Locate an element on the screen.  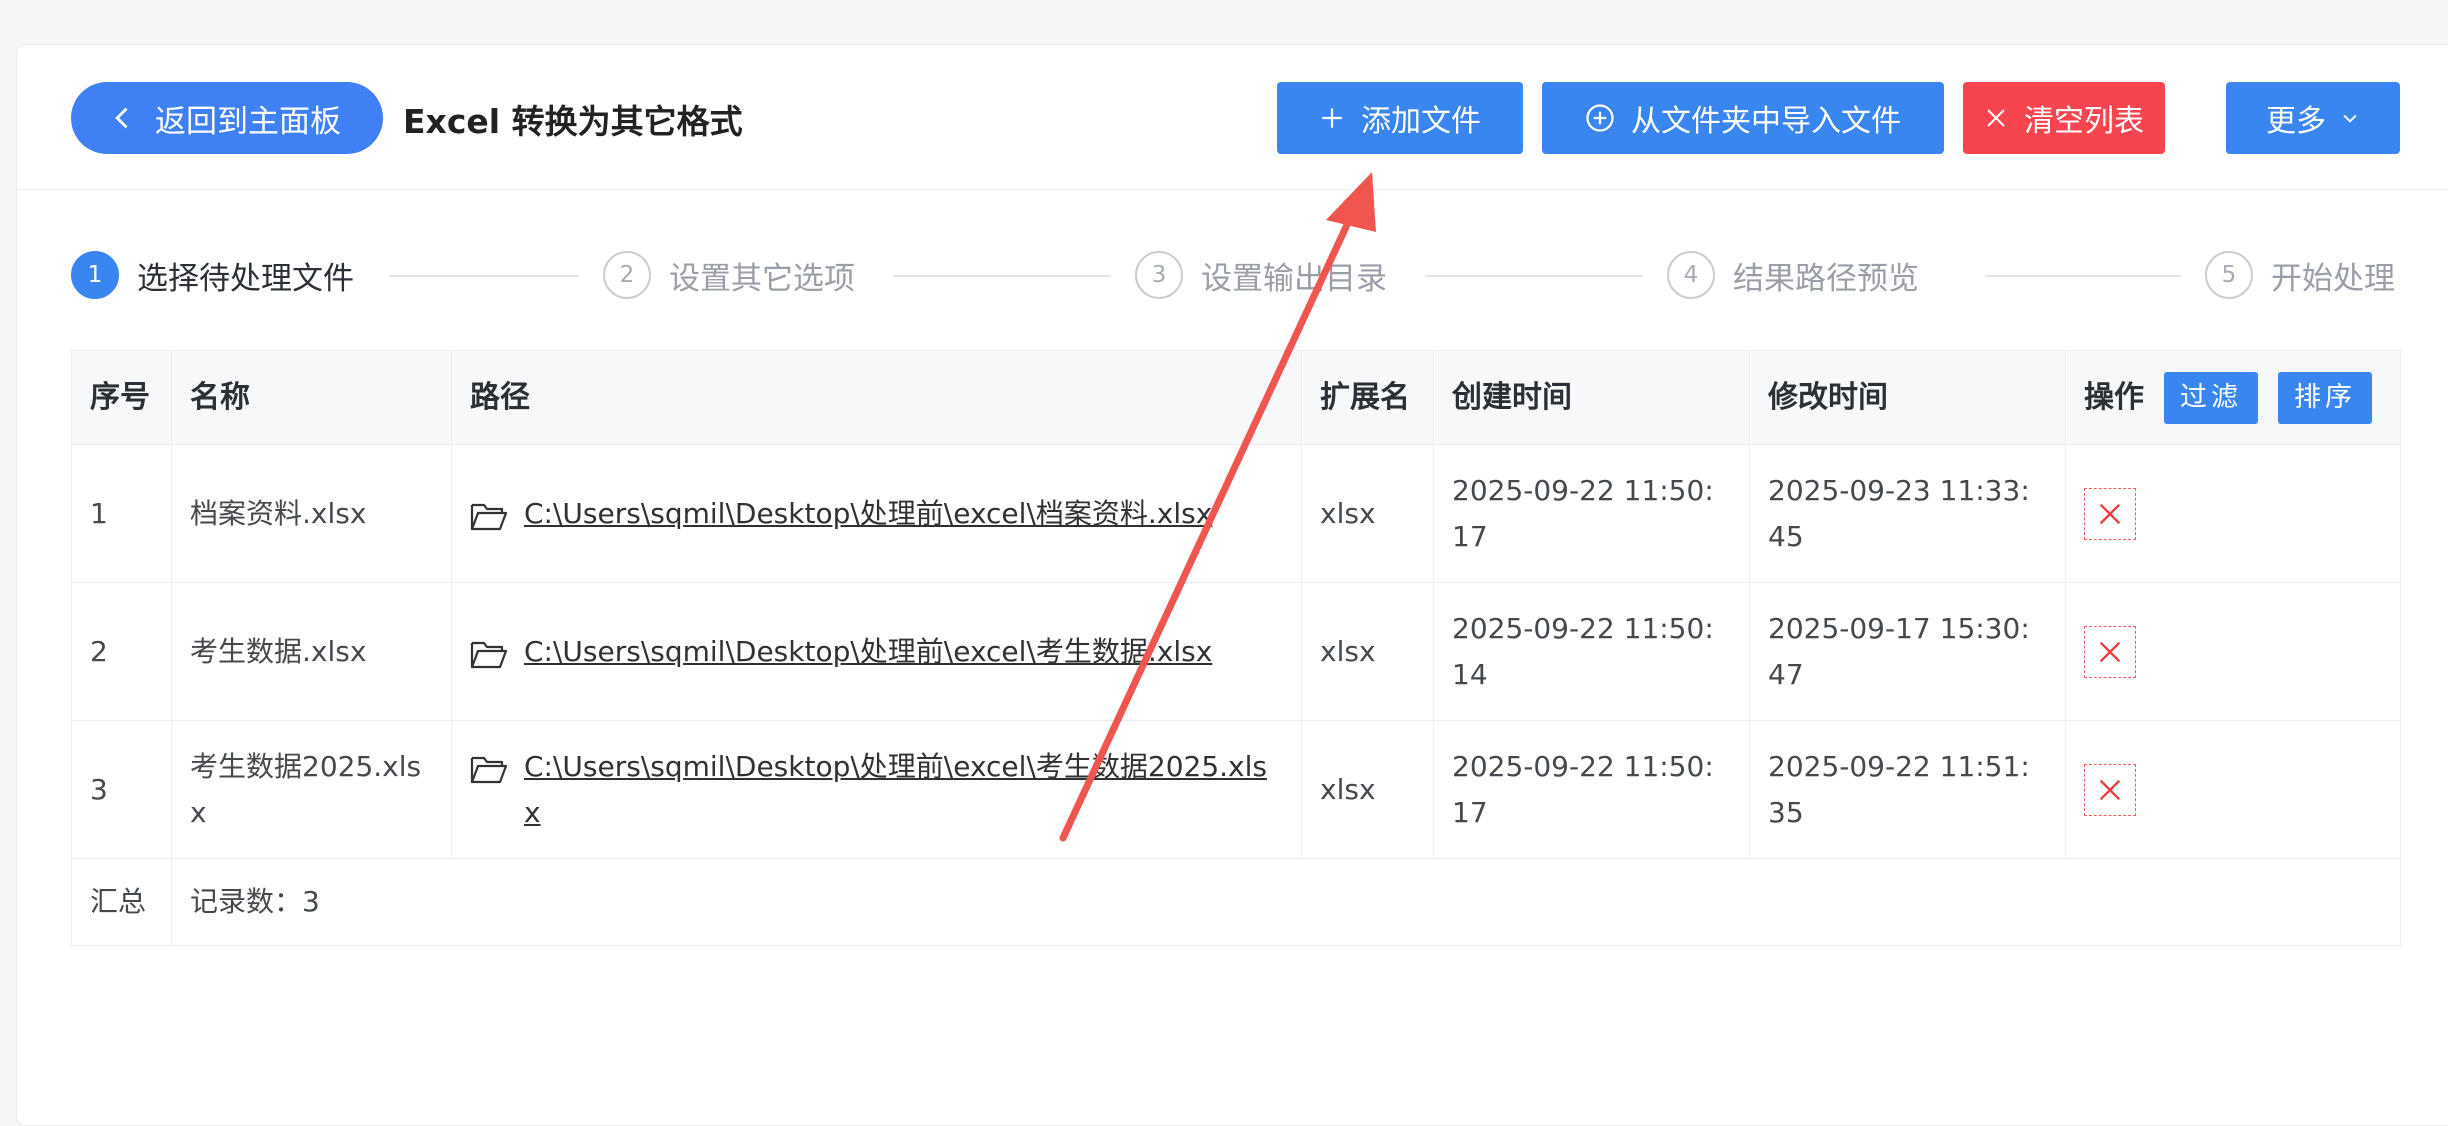
summary-label: 汇总 is located at coordinates (122, 902).